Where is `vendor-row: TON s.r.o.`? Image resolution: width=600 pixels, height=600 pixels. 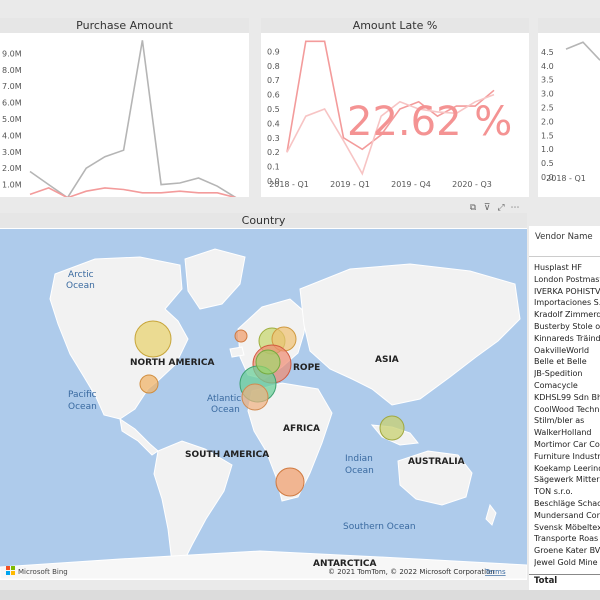
vendor-row: TON s.r.o. is located at coordinates (567, 492).